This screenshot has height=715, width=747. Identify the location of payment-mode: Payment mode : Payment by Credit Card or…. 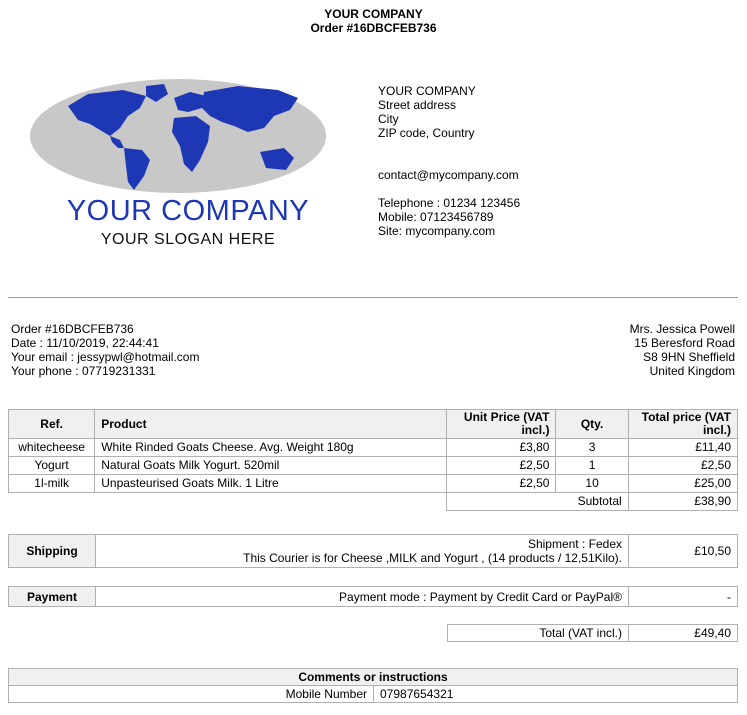
(362, 596).